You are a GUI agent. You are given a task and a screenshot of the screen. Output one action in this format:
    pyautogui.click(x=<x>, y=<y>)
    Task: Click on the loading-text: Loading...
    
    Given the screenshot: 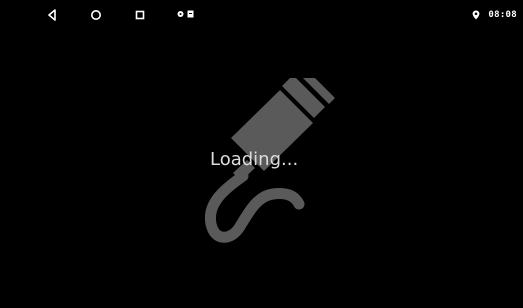 What is the action you would take?
    pyautogui.click(x=254, y=159)
    